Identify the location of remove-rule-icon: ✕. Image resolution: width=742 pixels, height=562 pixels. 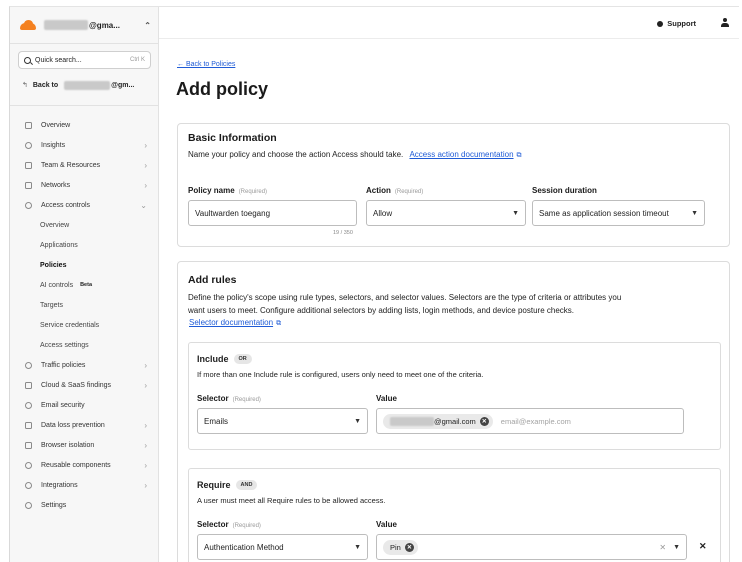
(703, 546).